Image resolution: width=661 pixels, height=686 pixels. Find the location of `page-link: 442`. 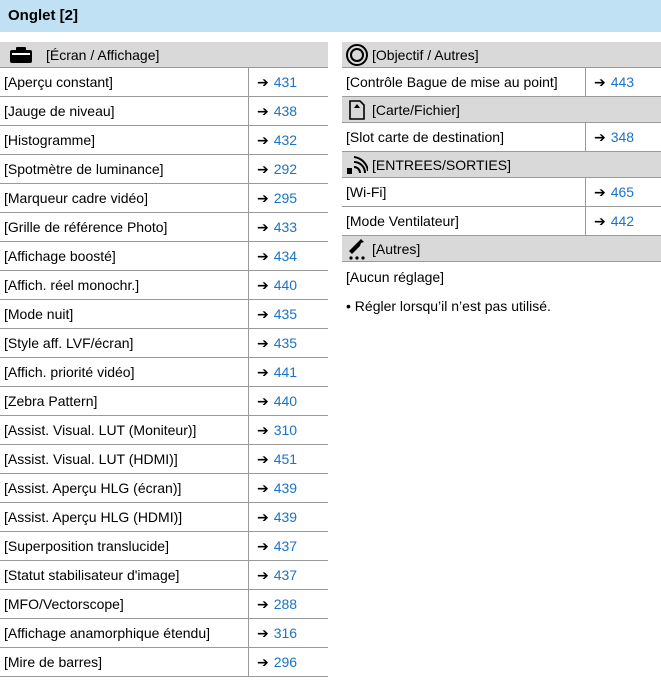

page-link: 442 is located at coordinates (622, 221).